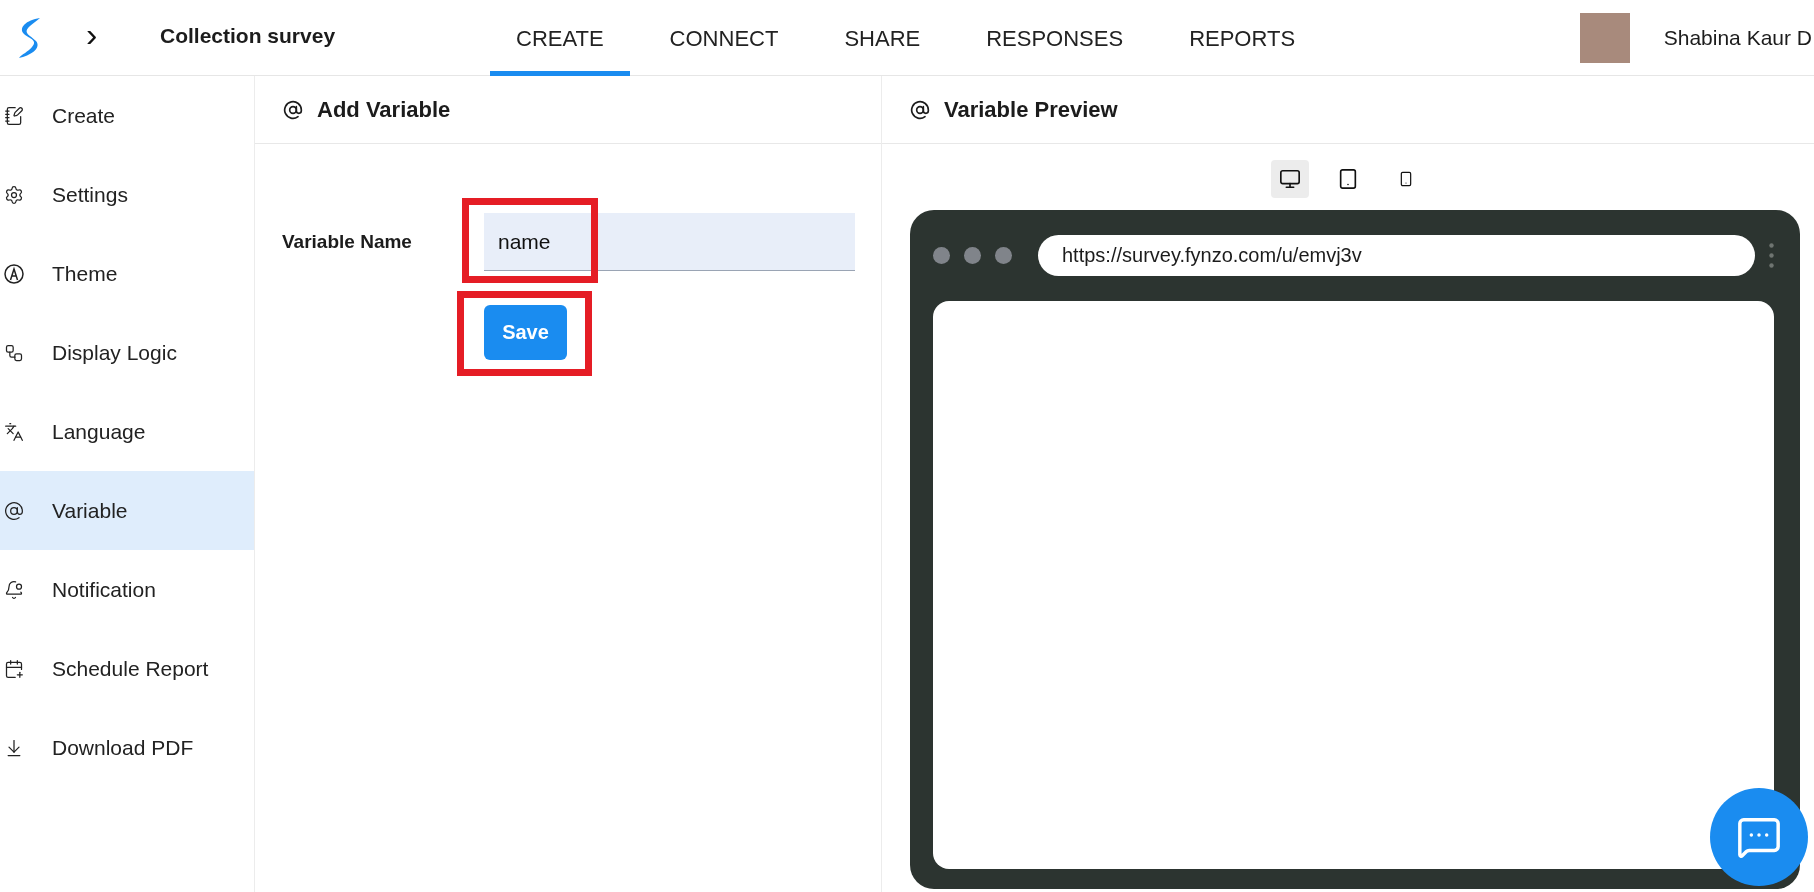  What do you see at coordinates (1737, 37) in the screenshot?
I see `user-name: Shabina Kaur D` at bounding box center [1737, 37].